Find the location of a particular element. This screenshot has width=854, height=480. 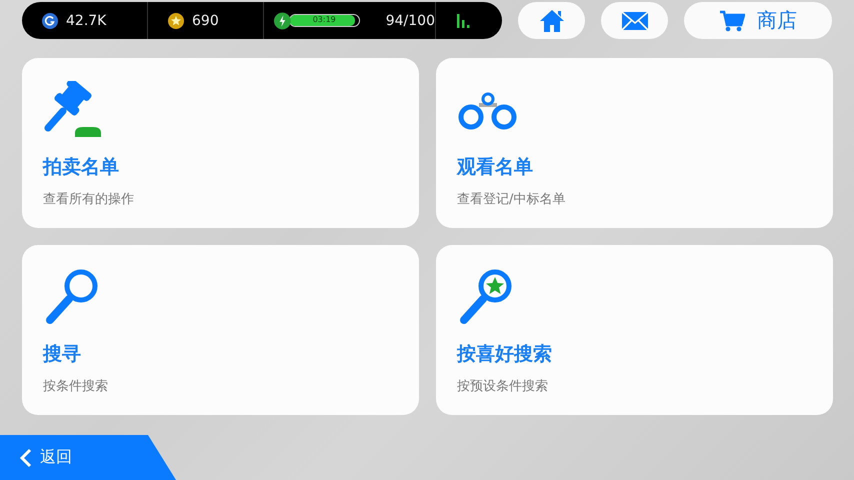

mail-icon is located at coordinates (634, 20).